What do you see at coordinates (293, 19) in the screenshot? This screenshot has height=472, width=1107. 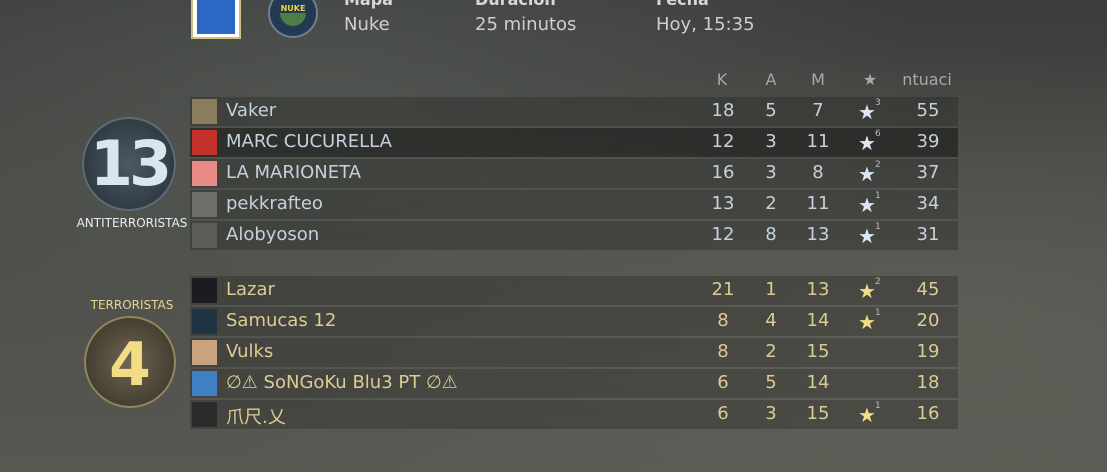 I see `map-logo: NUKE` at bounding box center [293, 19].